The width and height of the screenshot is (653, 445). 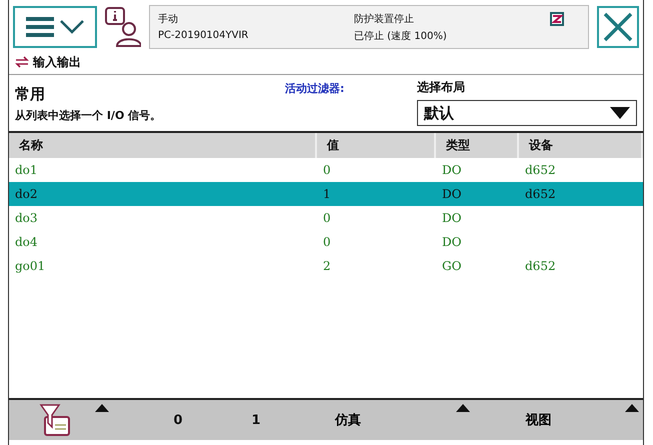 I want to click on layout-dropdown: 默认, so click(x=527, y=113).